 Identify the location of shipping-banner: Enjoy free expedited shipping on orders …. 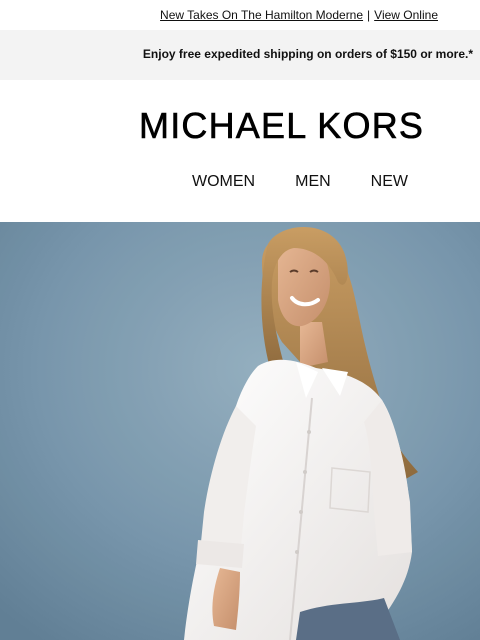
(240, 55).